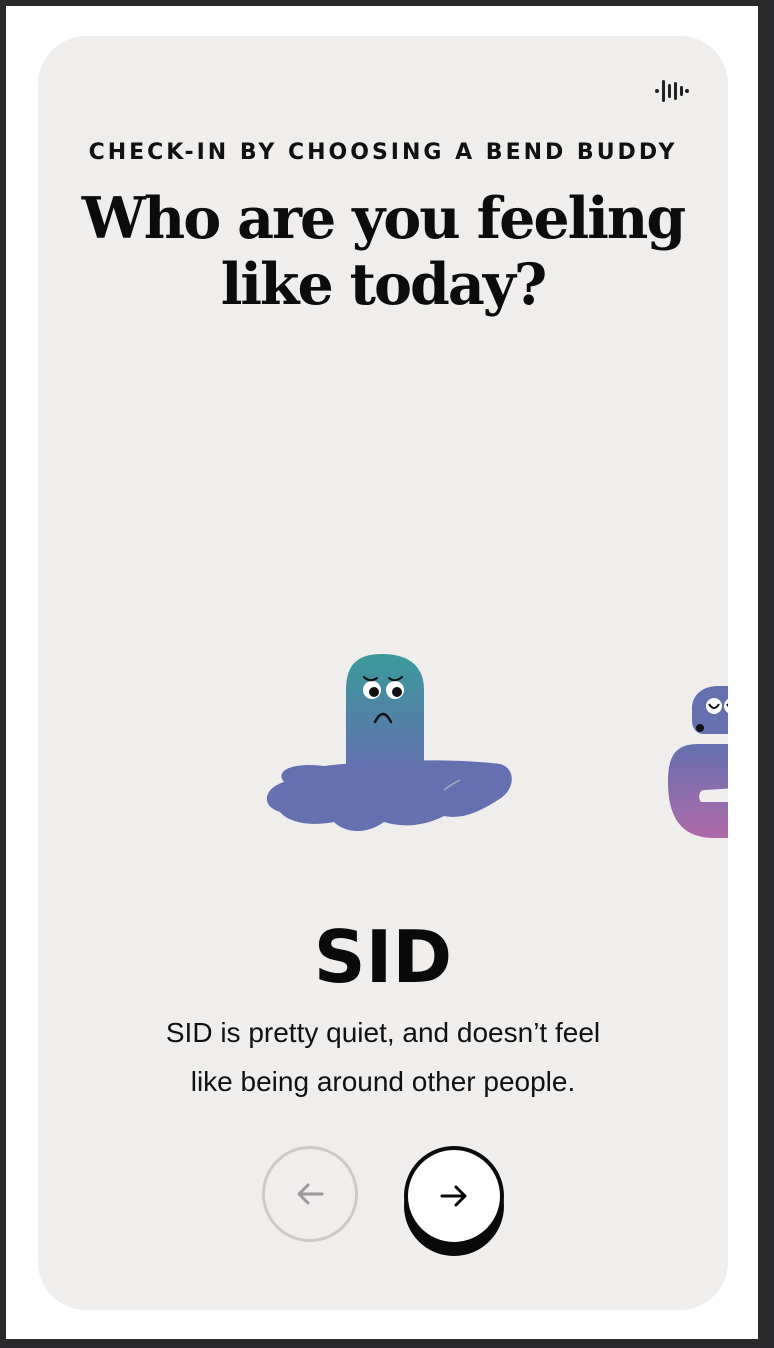 Image resolution: width=774 pixels, height=1348 pixels. Describe the element at coordinates (383, 218) in the screenshot. I see `headline-line-1: Who are you feeling` at that location.